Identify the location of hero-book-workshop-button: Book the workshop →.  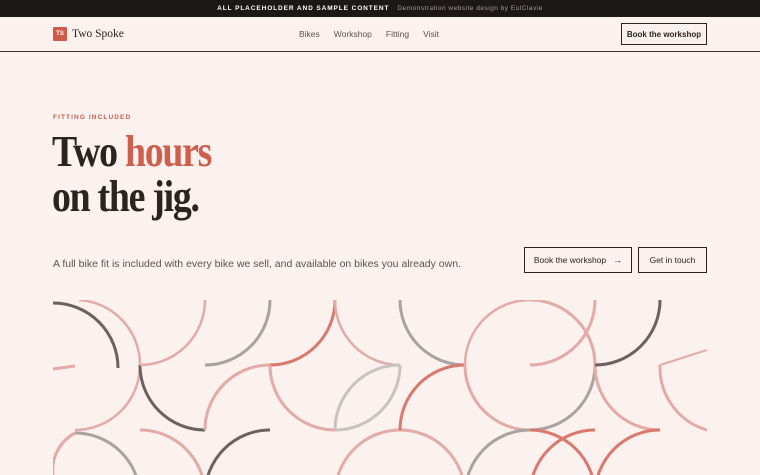
(578, 260).